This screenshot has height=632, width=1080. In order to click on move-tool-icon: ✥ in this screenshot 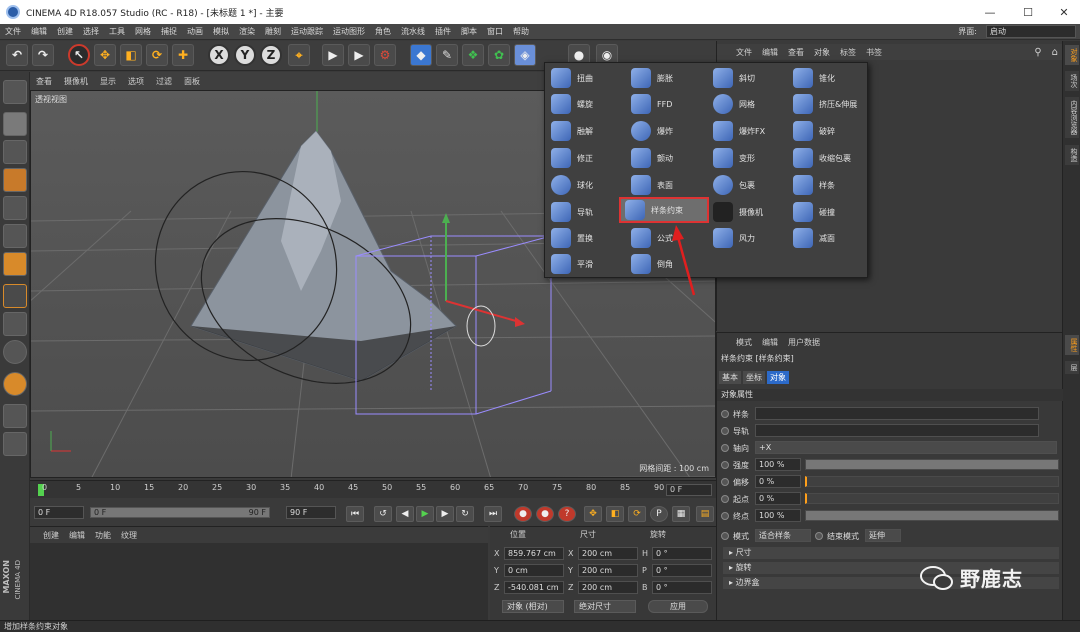, I will do `click(105, 55)`.